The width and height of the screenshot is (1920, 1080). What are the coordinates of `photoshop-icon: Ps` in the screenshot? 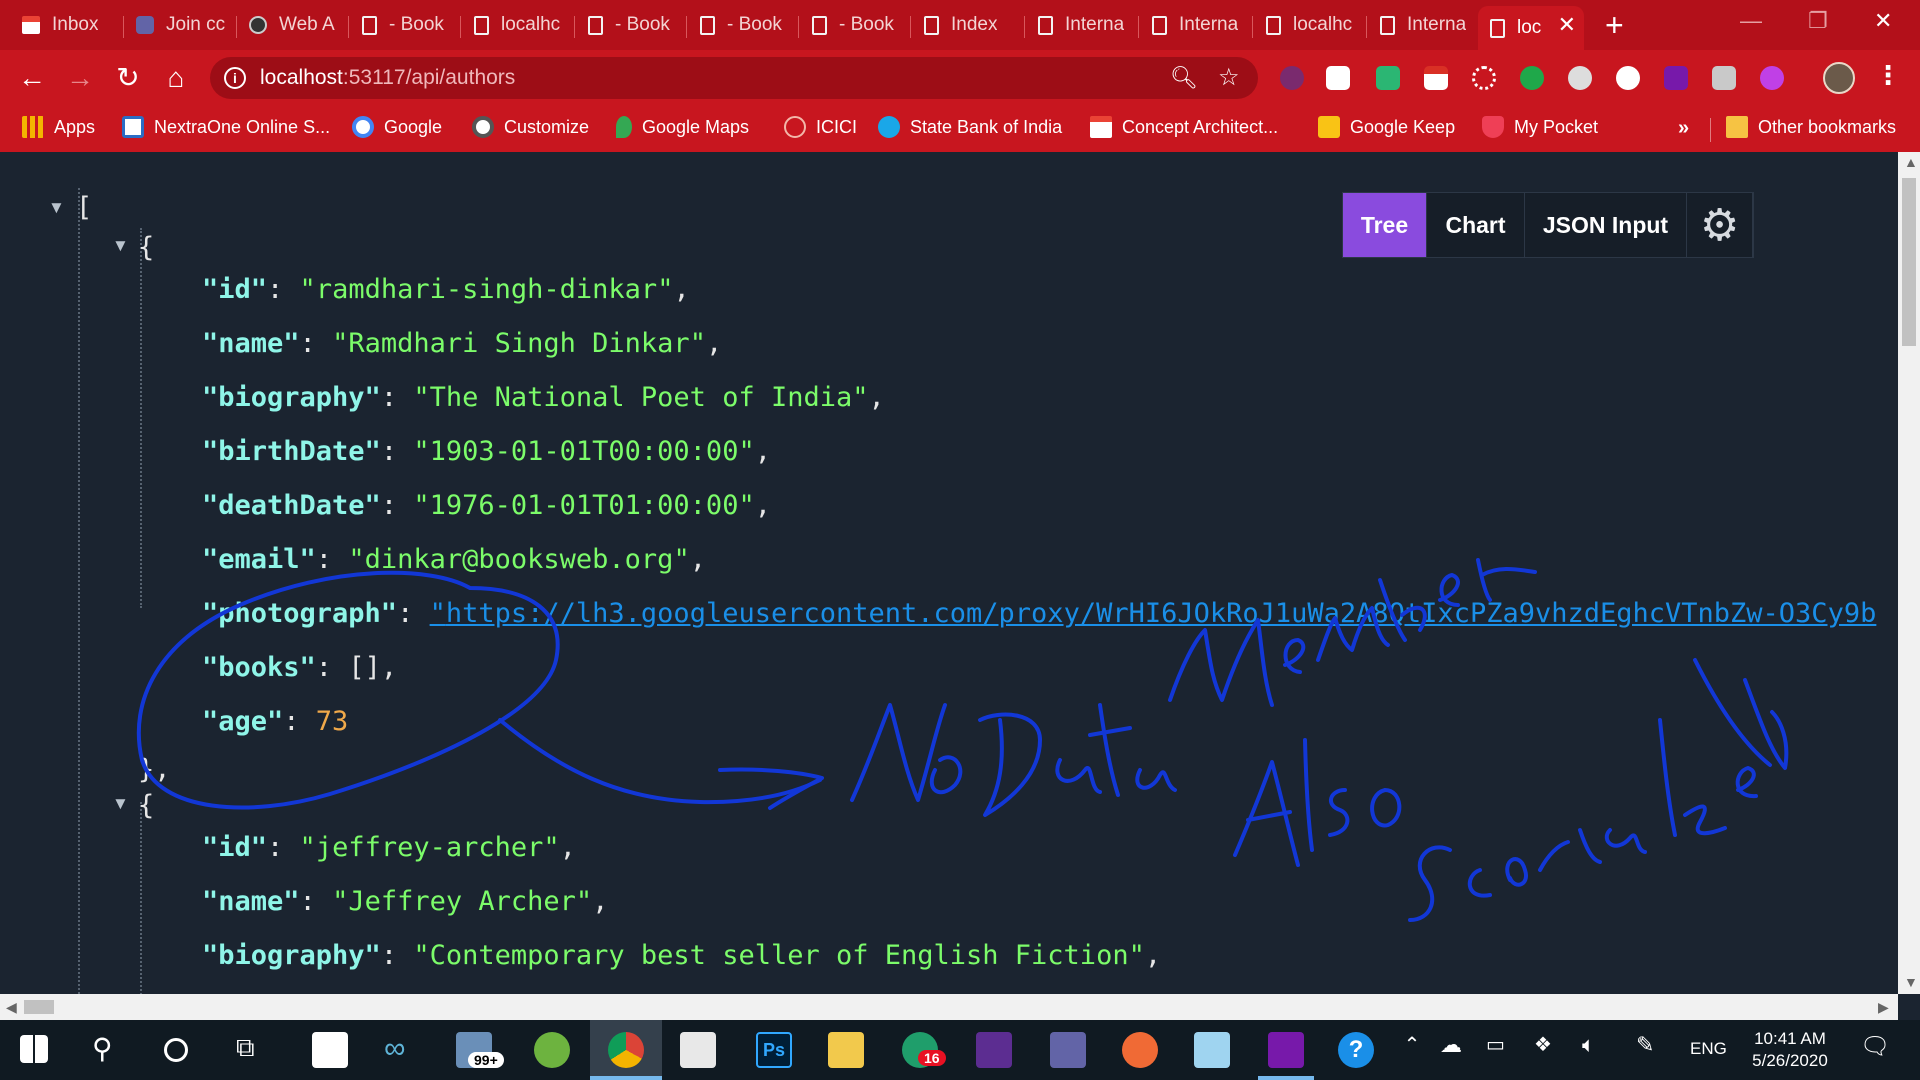 It's located at (774, 1050).